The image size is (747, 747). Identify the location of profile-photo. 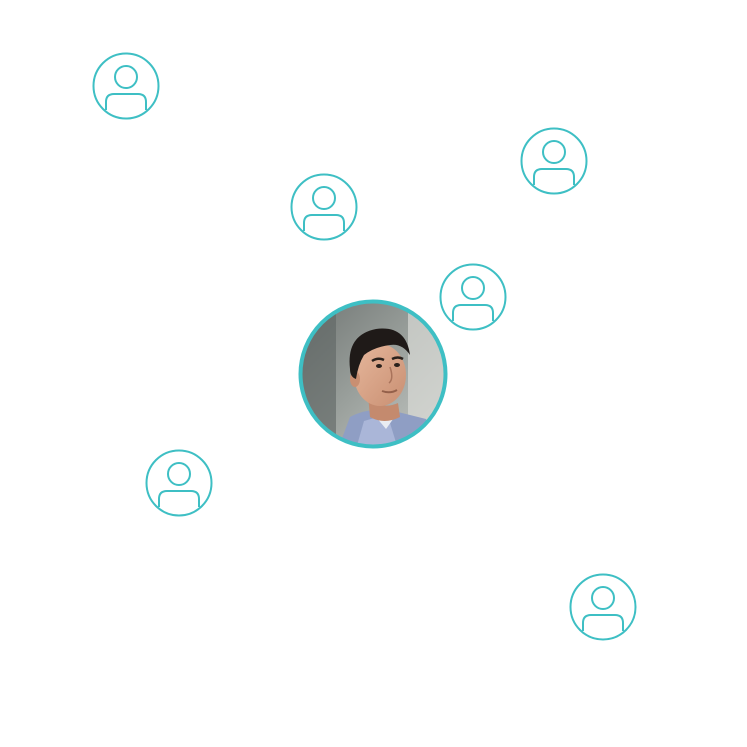
(373, 374).